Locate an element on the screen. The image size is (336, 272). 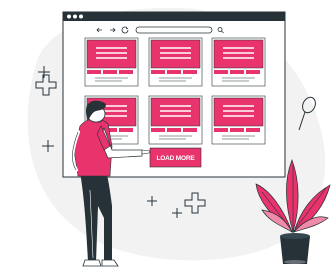
load-more-button: LOAD MORE is located at coordinates (175, 157).